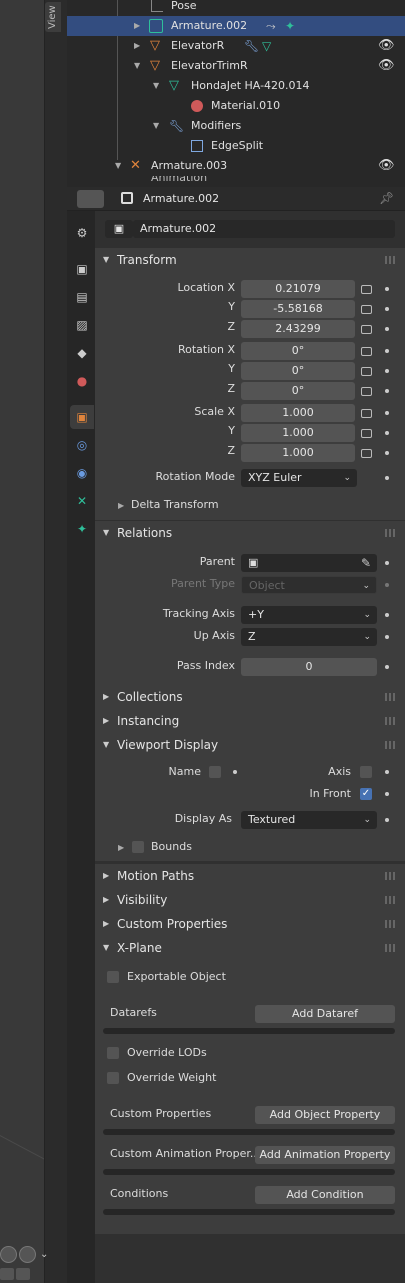 The width and height of the screenshot is (405, 1283). Describe the element at coordinates (250, 260) in the screenshot. I see `transform-panel-header: ▼ Transform` at that location.